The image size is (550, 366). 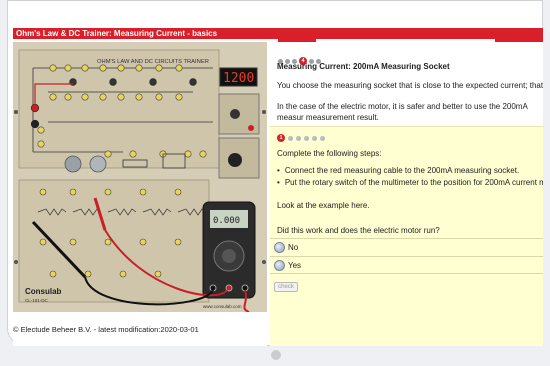 I want to click on display-value: 1200, so click(x=238, y=78).